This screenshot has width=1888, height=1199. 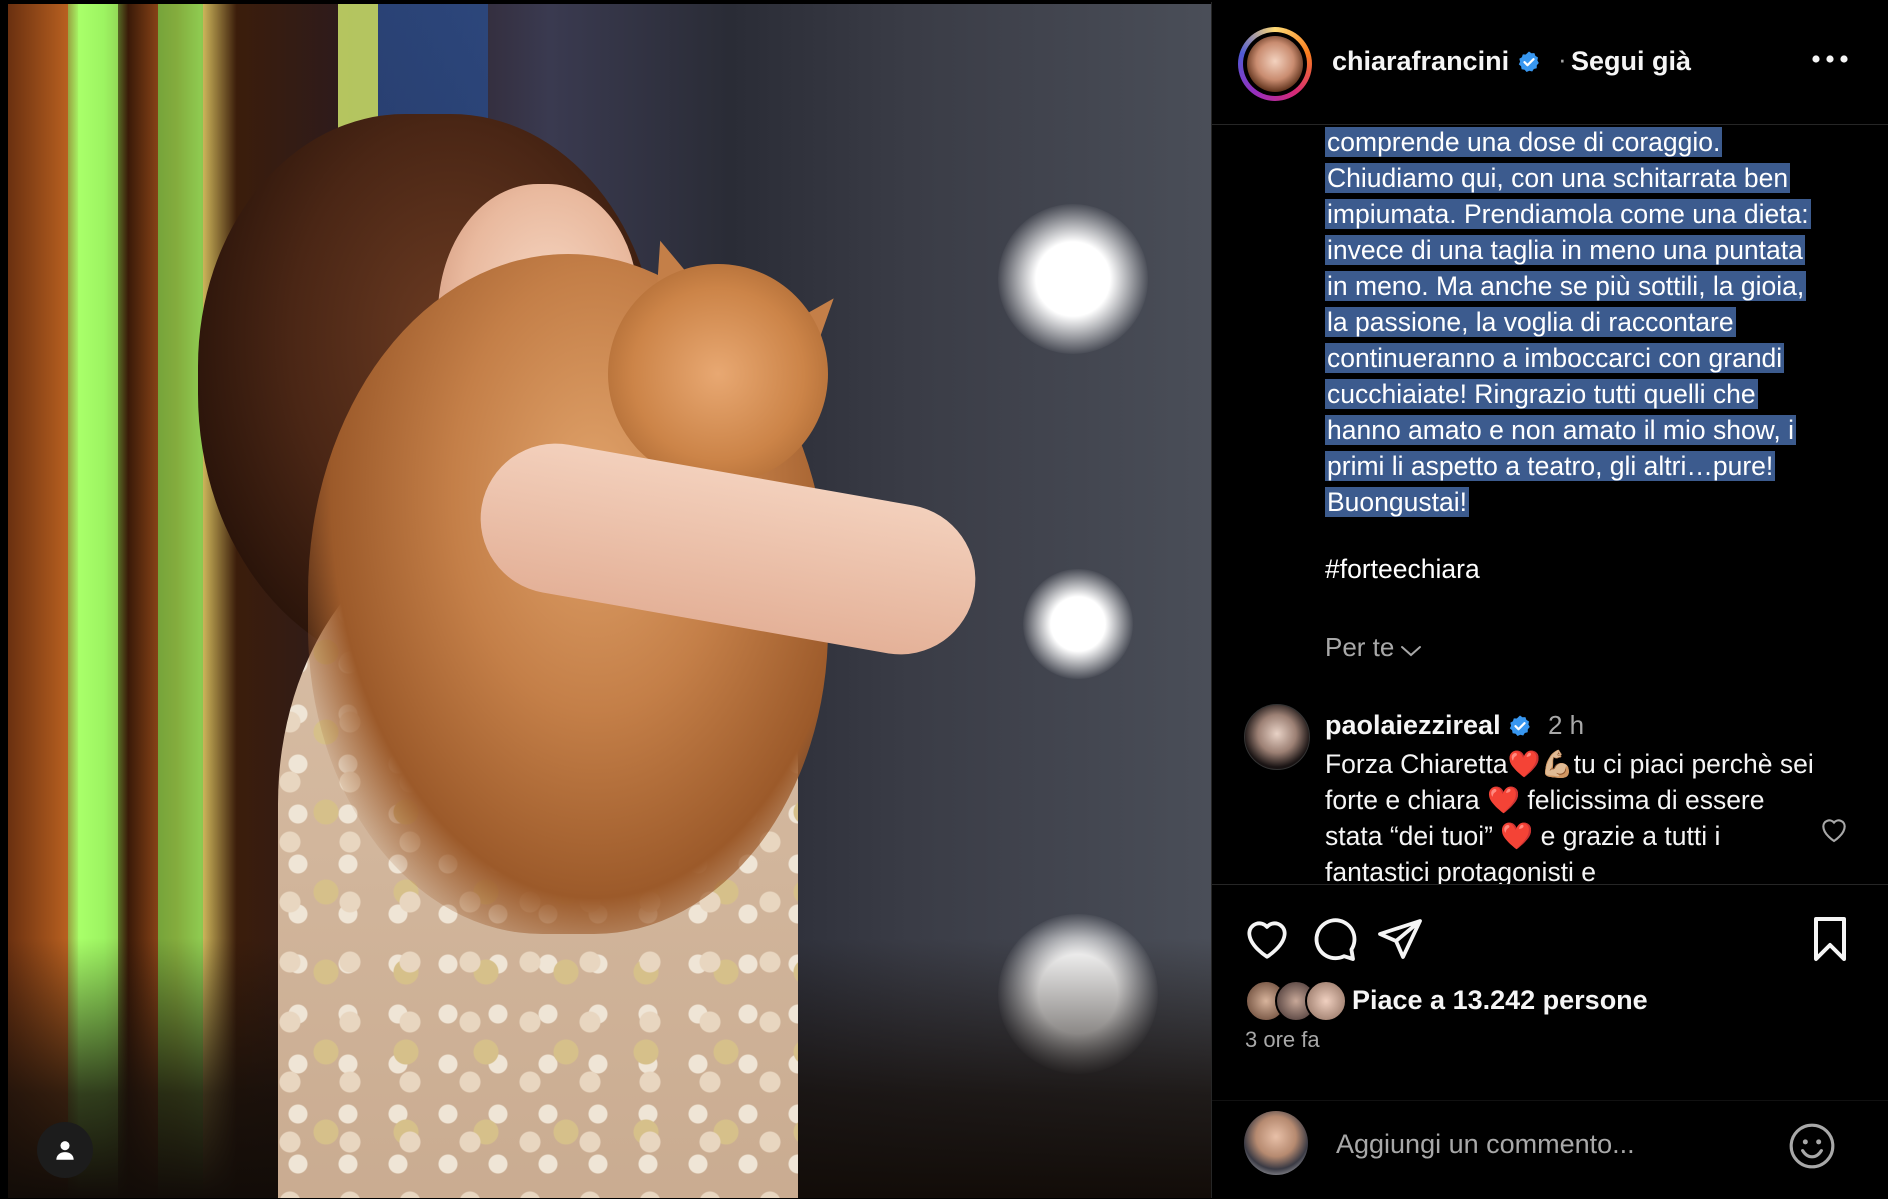 What do you see at coordinates (1334, 939) in the screenshot?
I see `comment-bubble-icon` at bounding box center [1334, 939].